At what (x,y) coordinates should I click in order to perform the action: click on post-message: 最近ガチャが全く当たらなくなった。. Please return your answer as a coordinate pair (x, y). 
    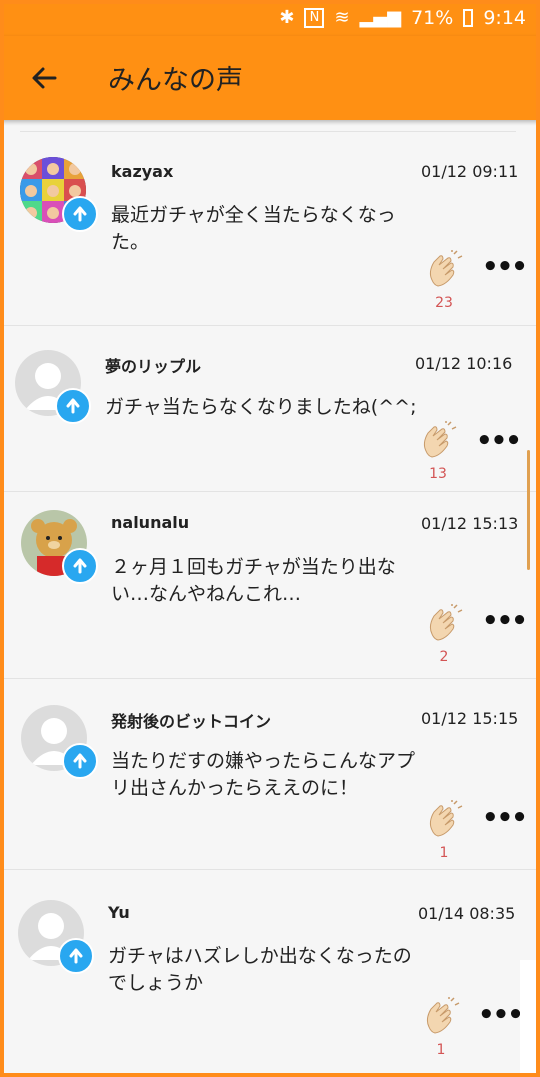
    Looking at the image, I should click on (253, 228).